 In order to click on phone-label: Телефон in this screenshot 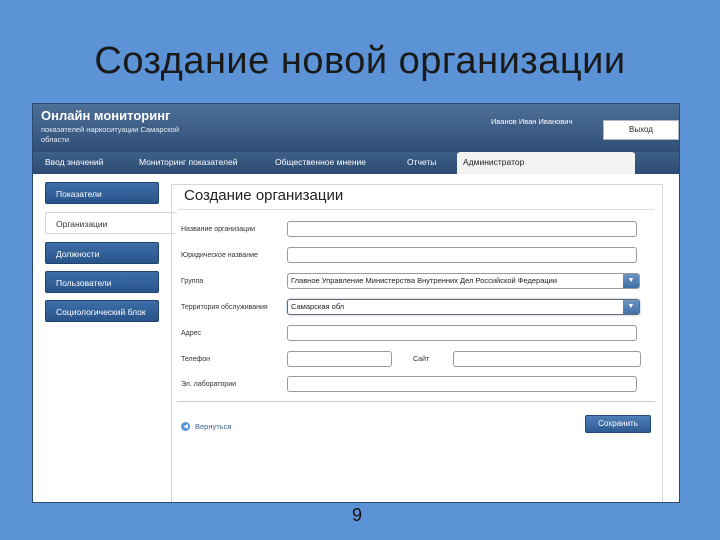, I will do `click(196, 359)`.